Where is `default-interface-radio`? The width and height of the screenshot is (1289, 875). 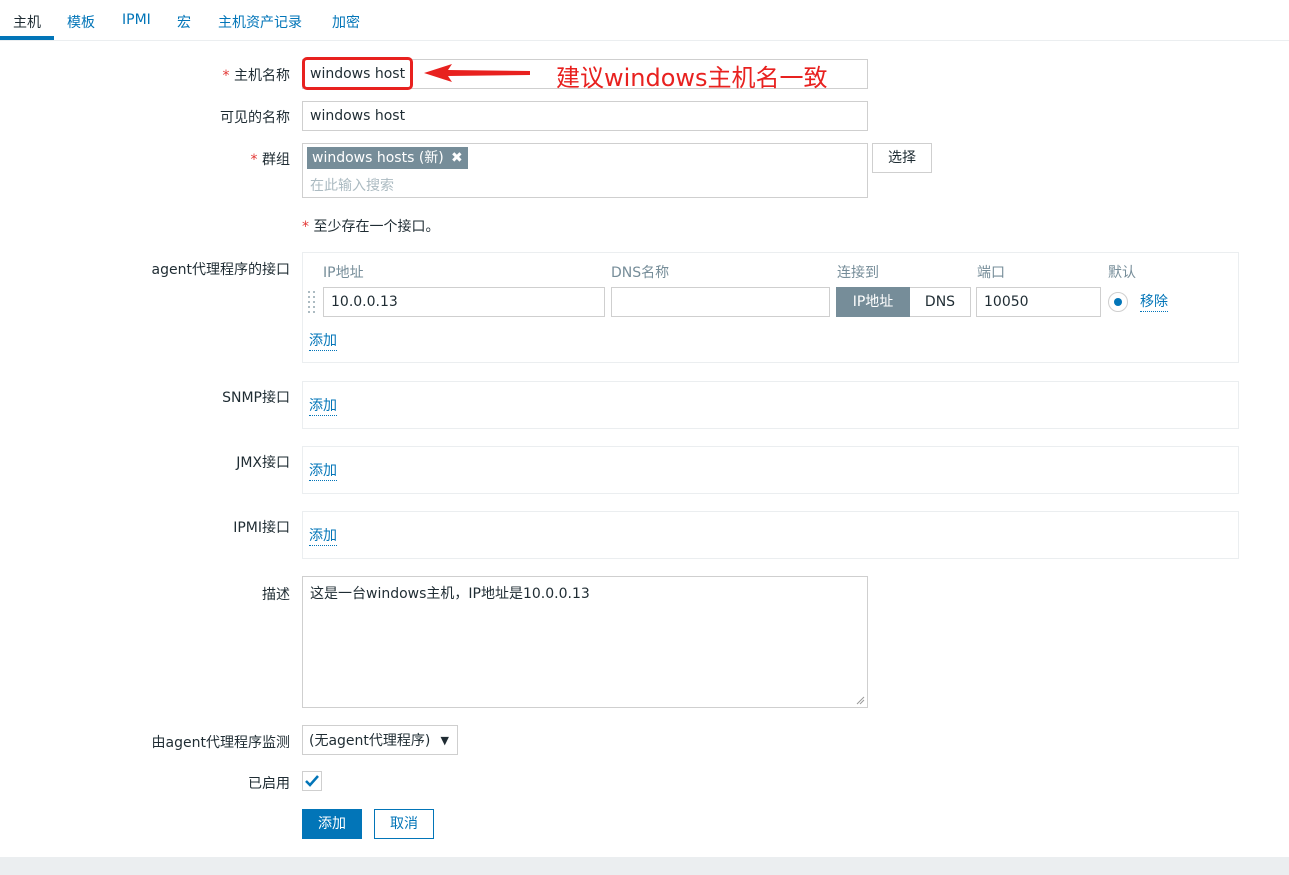
default-interface-radio is located at coordinates (1118, 302).